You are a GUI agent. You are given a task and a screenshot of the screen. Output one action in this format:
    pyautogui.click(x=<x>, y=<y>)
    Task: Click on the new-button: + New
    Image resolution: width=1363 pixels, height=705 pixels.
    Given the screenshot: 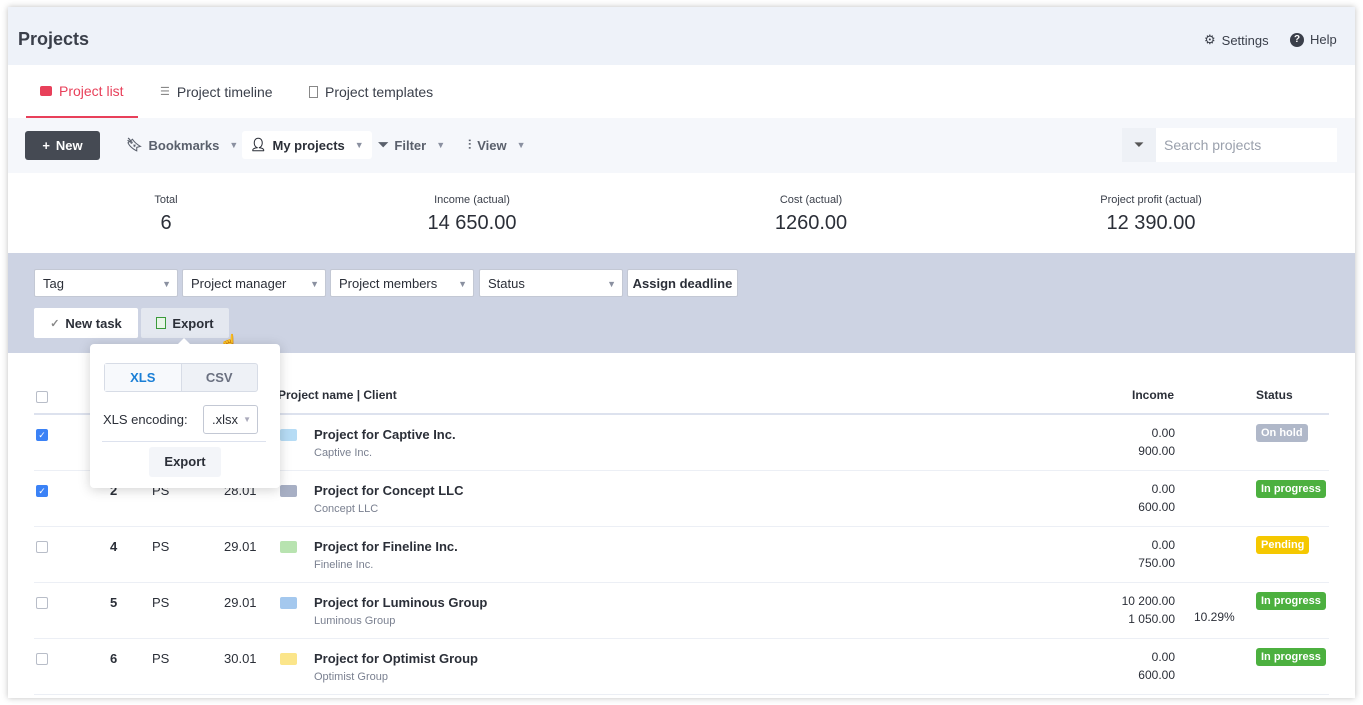 What is the action you would take?
    pyautogui.click(x=62, y=145)
    